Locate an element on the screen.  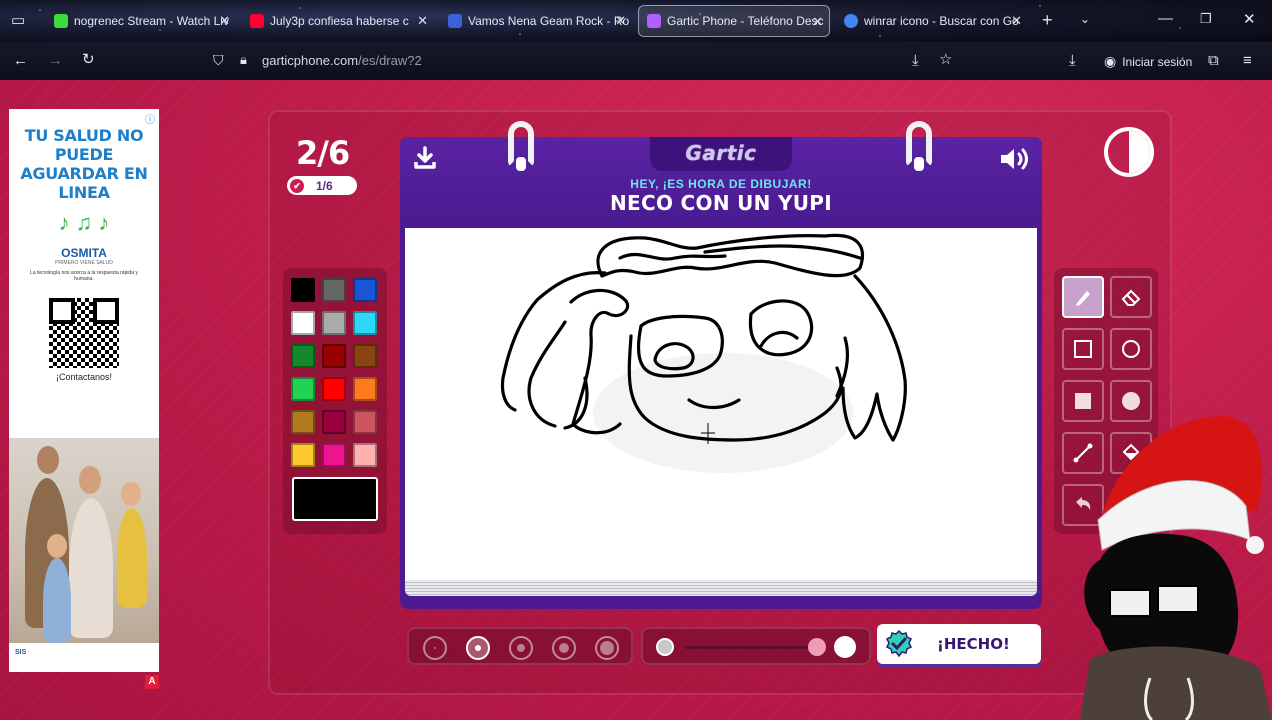
done-button: ¡HECHO! is located at coordinates (959, 644).